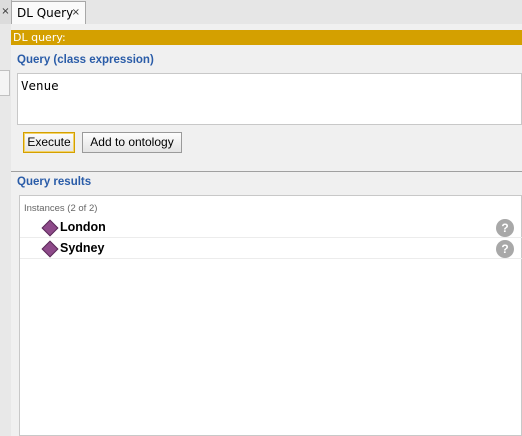 This screenshot has width=522, height=436. I want to click on execute-button: Execute, so click(49, 142).